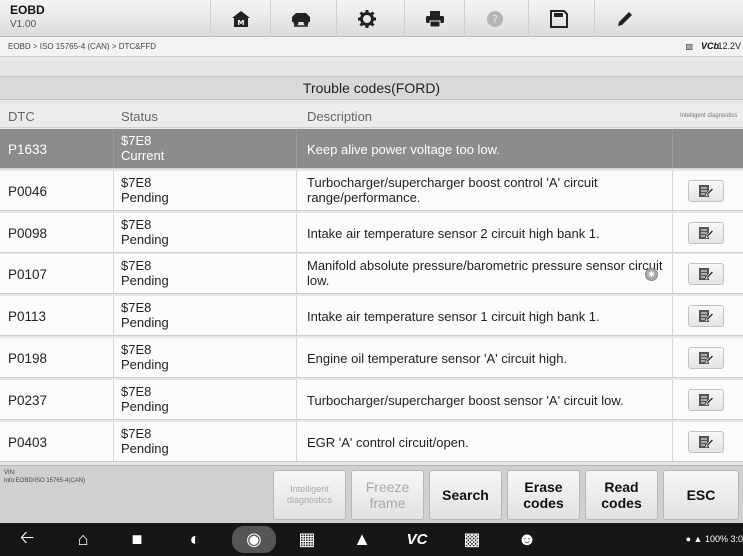 The width and height of the screenshot is (743, 556). What do you see at coordinates (388, 442) in the screenshot?
I see `dtc-description: EGR 'A' control circuit/open.` at bounding box center [388, 442].